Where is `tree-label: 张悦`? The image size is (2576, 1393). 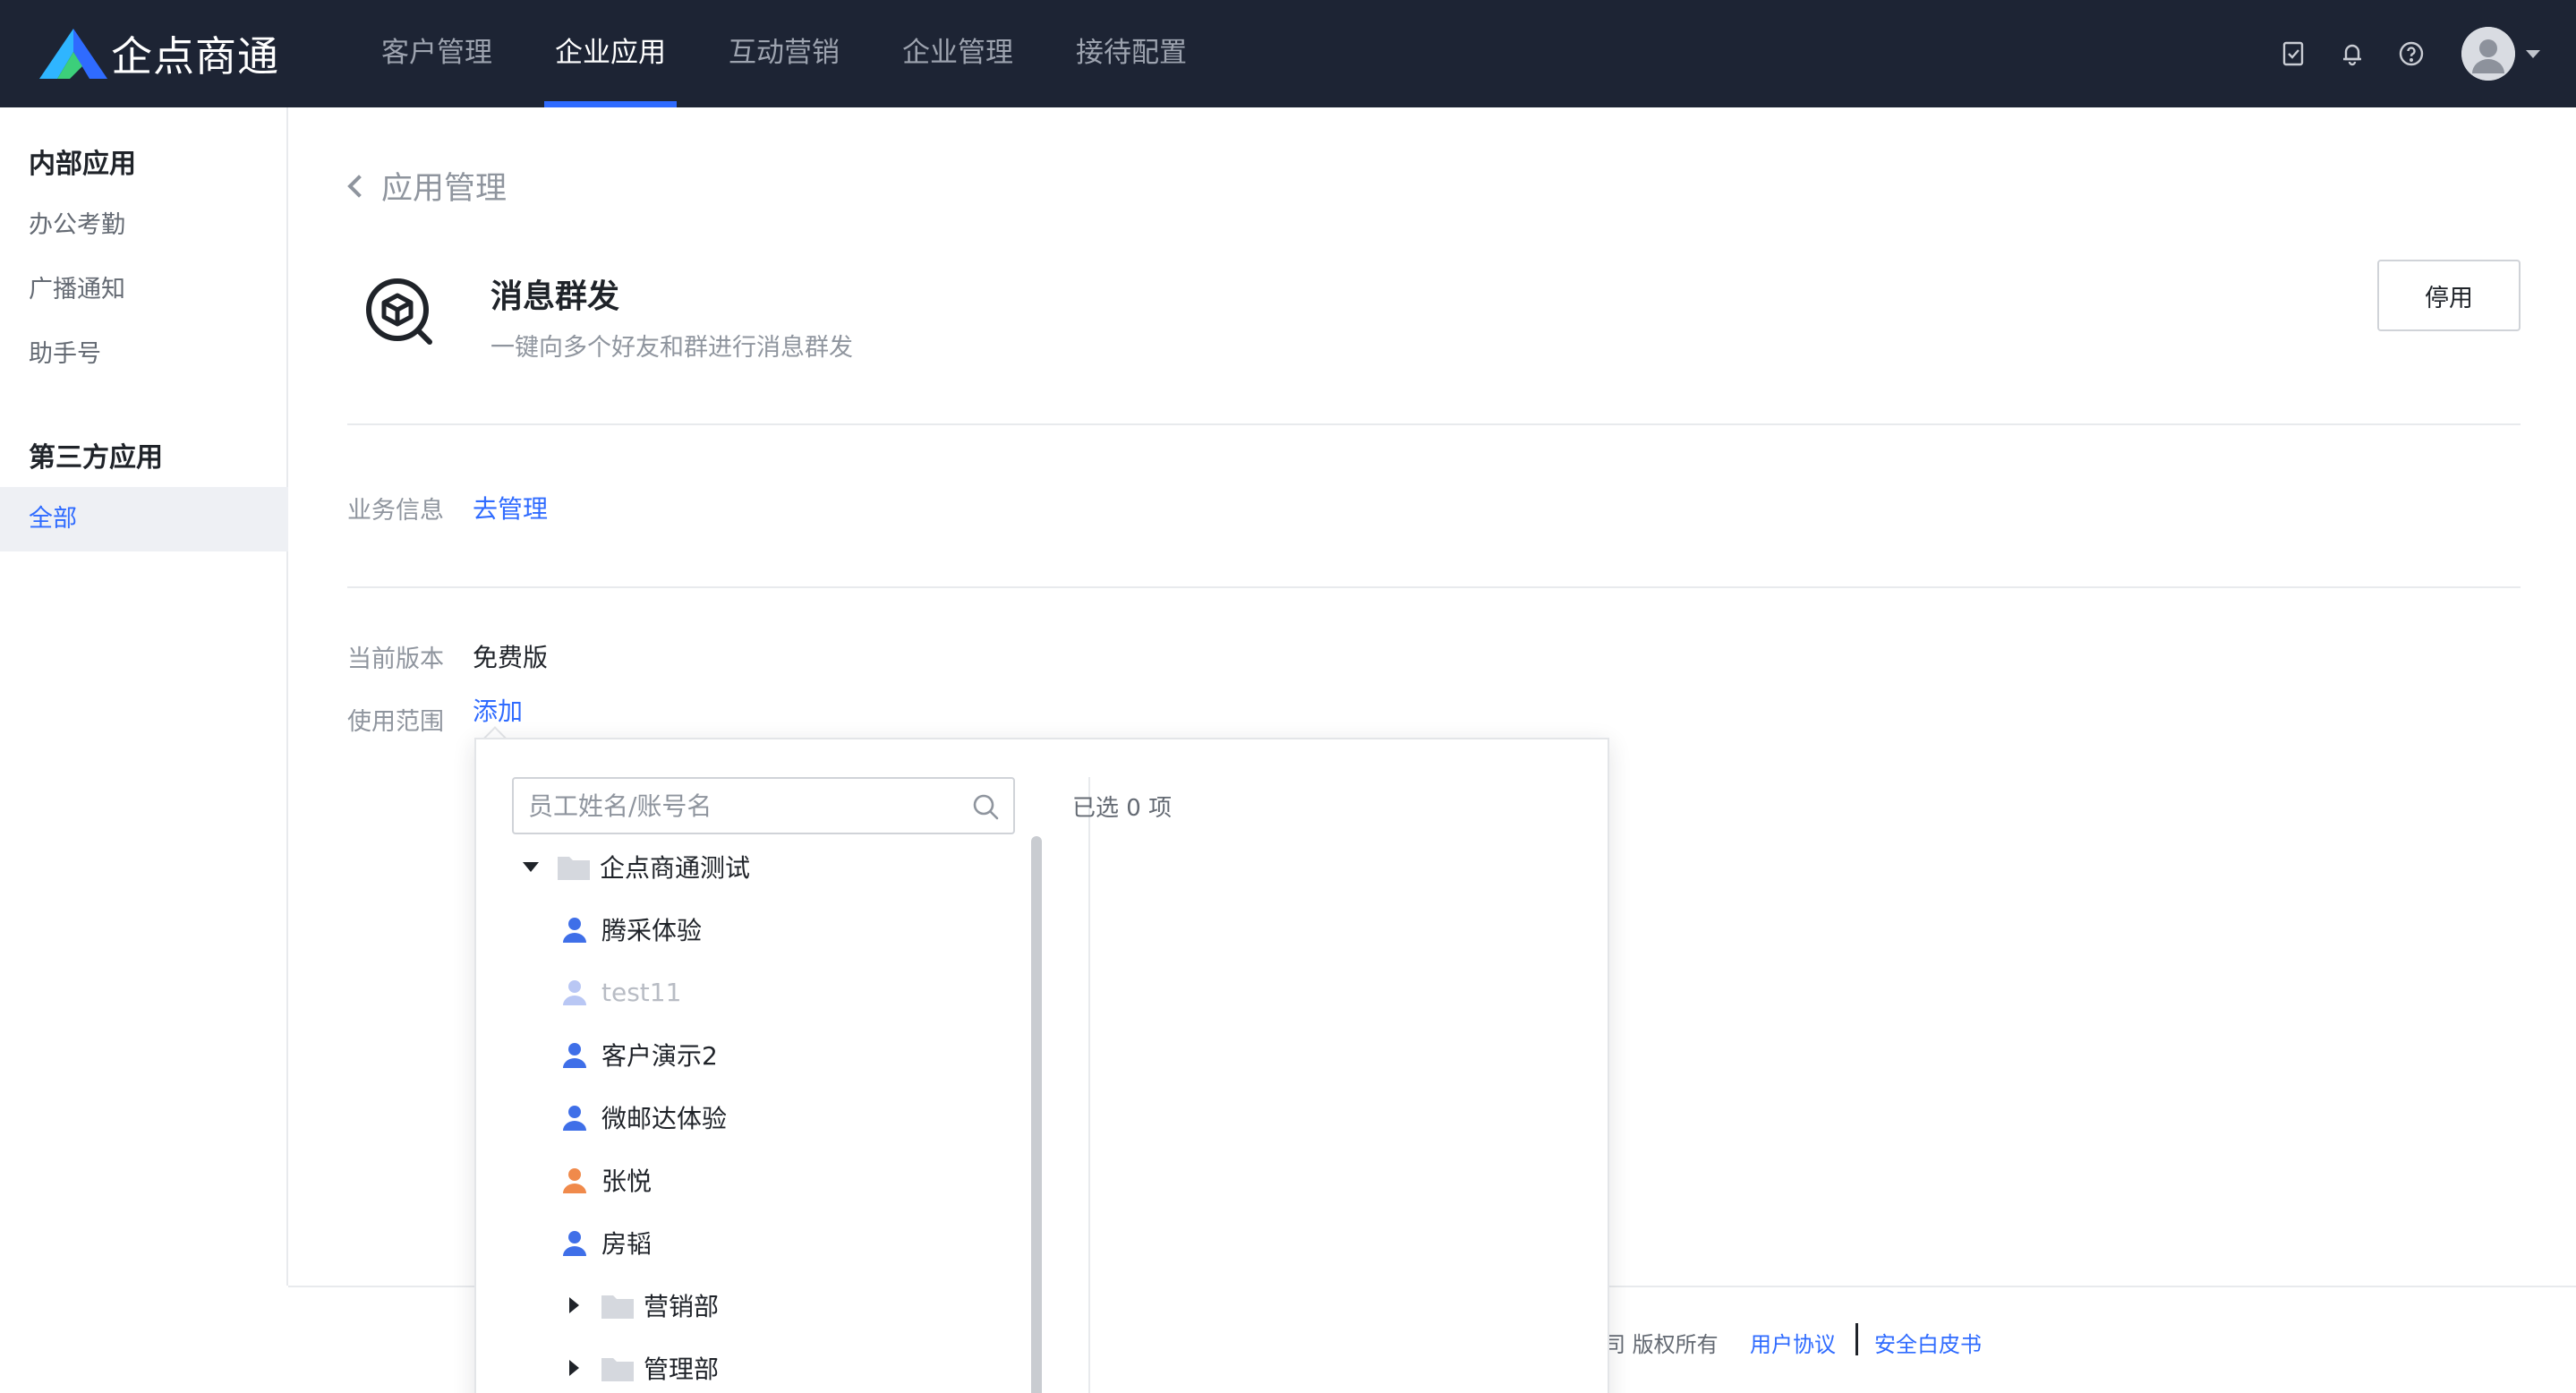
tree-label: 张悦 is located at coordinates (627, 1181).